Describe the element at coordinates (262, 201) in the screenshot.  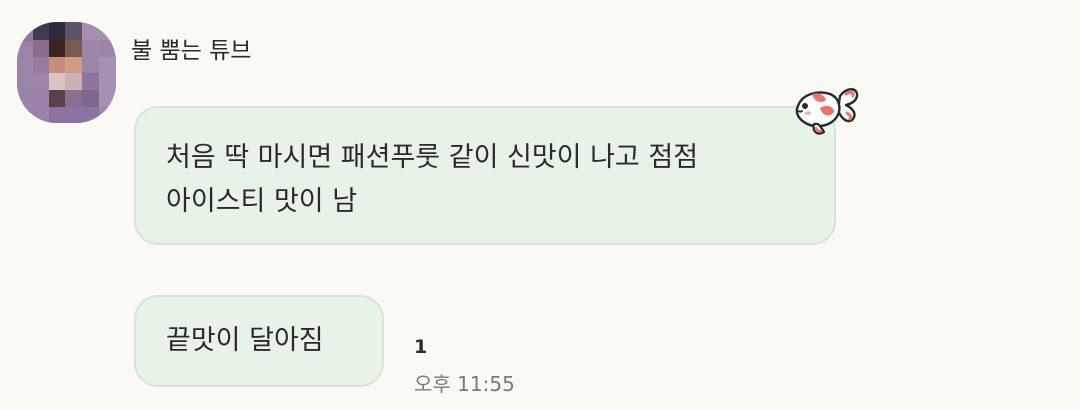
I see `message-text-line: 아이스티 맛이 남` at that location.